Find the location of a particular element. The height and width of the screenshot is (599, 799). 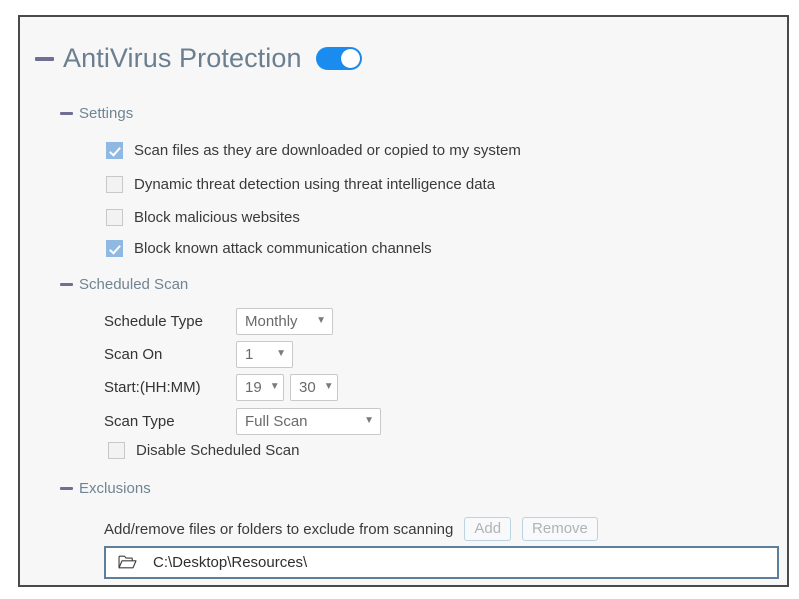

start-minute-value: 30 is located at coordinates (307, 387).